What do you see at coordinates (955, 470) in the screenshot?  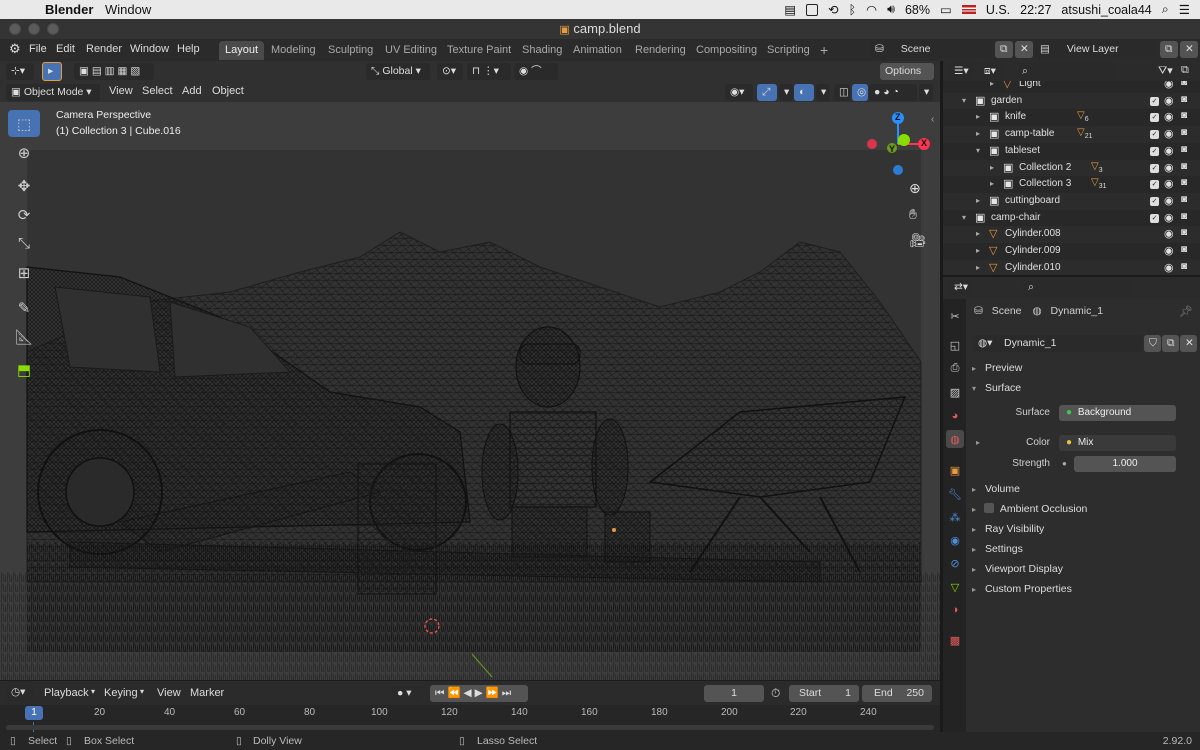 I see `object-tab-icon: ▣` at bounding box center [955, 470].